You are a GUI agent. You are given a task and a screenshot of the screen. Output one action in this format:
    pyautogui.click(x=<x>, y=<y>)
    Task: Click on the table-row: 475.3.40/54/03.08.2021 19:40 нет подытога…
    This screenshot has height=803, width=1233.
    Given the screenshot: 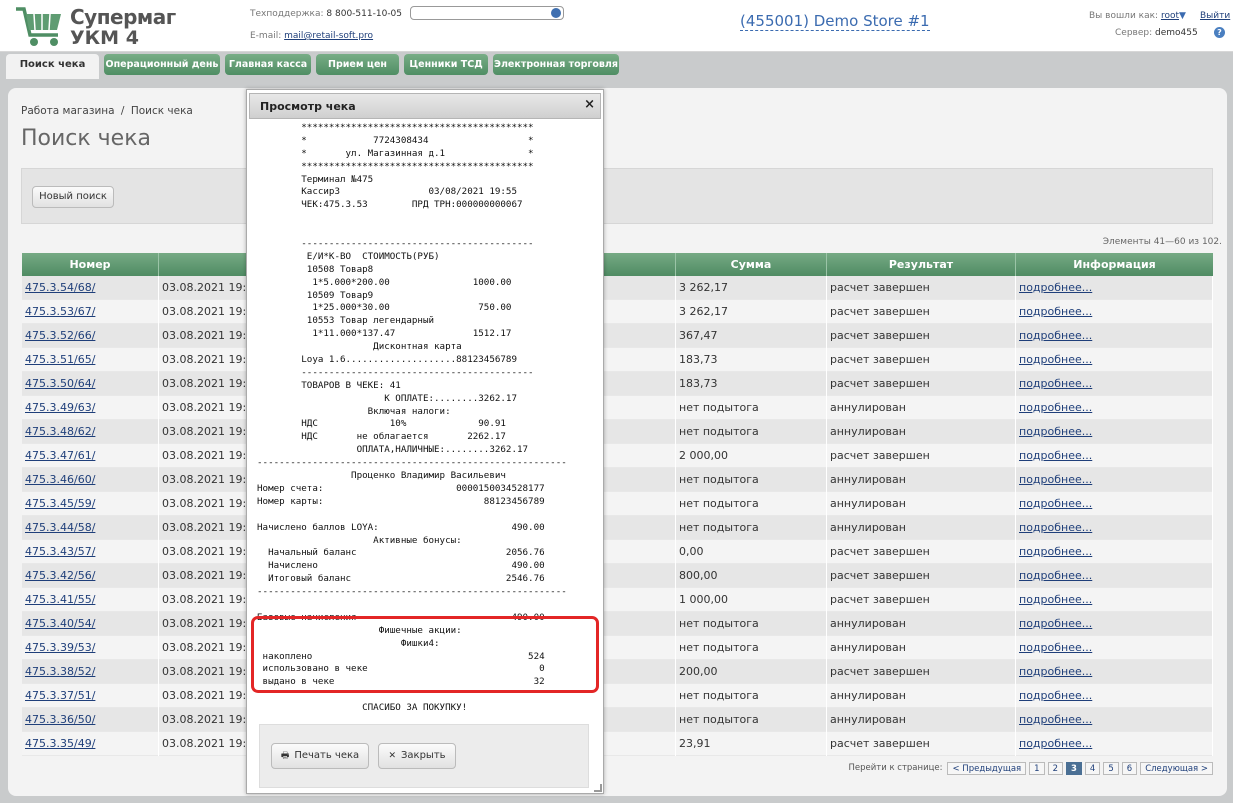 What is the action you would take?
    pyautogui.click(x=617, y=624)
    